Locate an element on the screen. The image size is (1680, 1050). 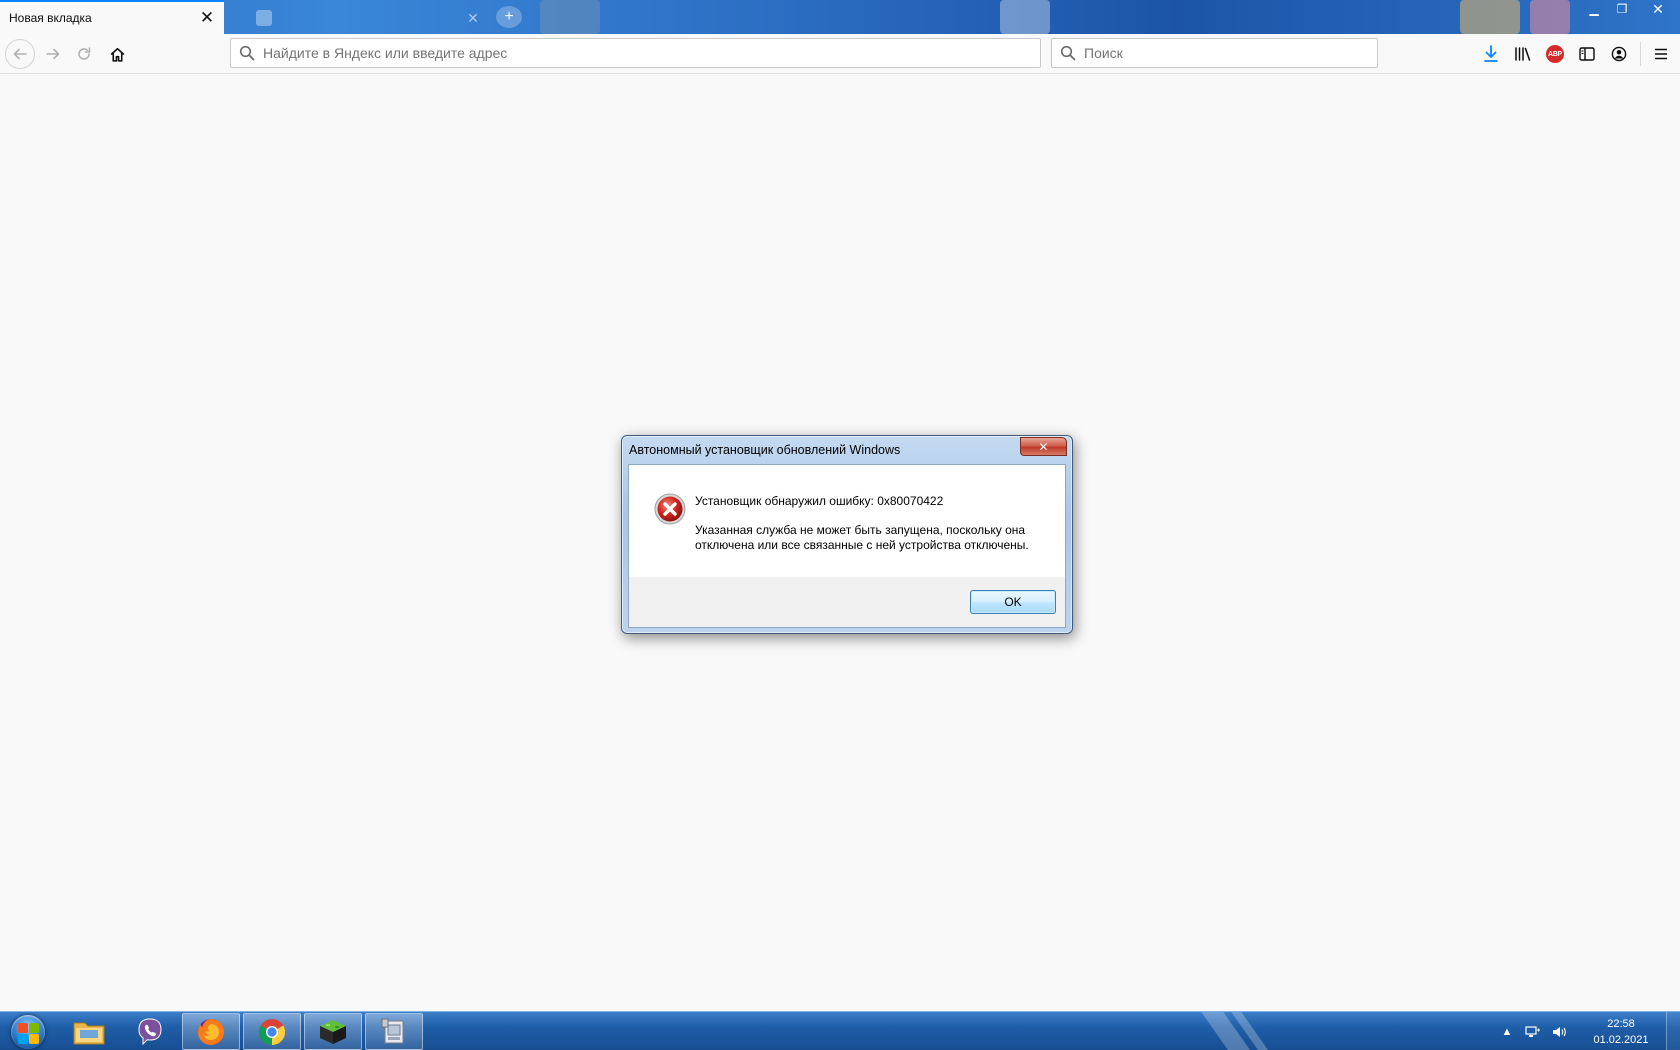
hamburger-menu-icon is located at coordinates (1661, 54).